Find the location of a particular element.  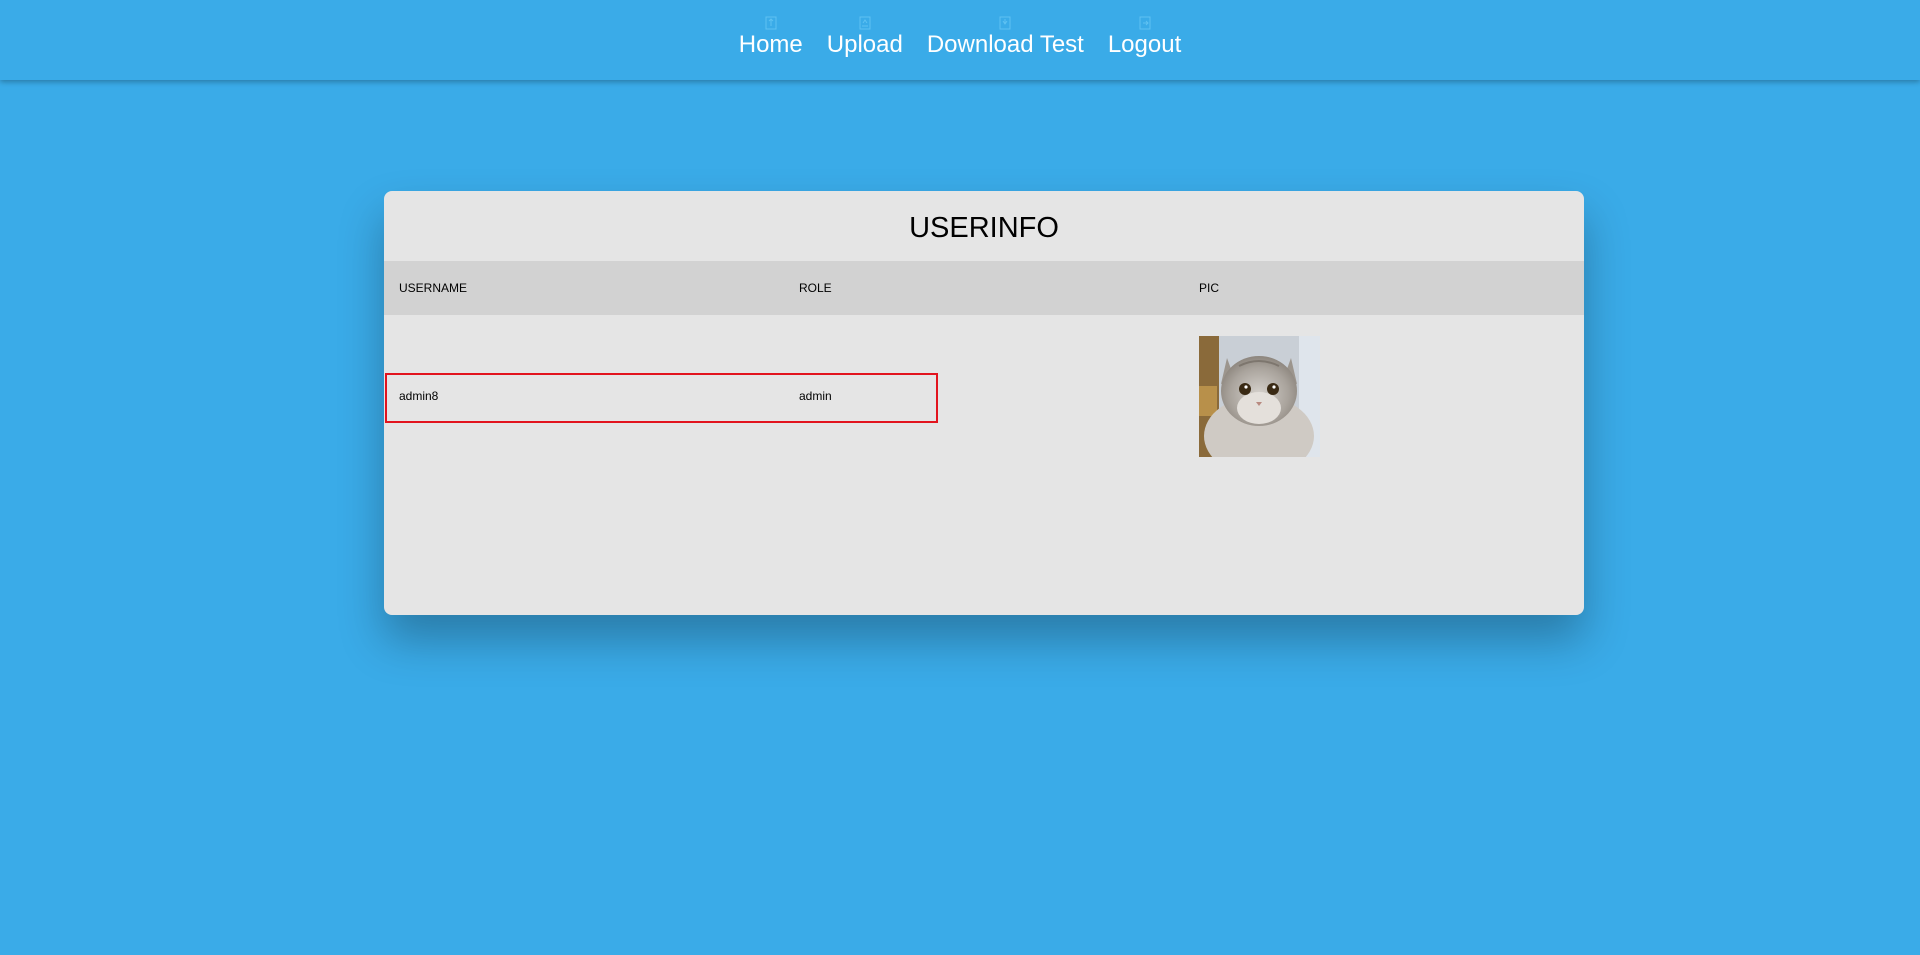

table-header: USERNAME ROLE PIC is located at coordinates (984, 288).